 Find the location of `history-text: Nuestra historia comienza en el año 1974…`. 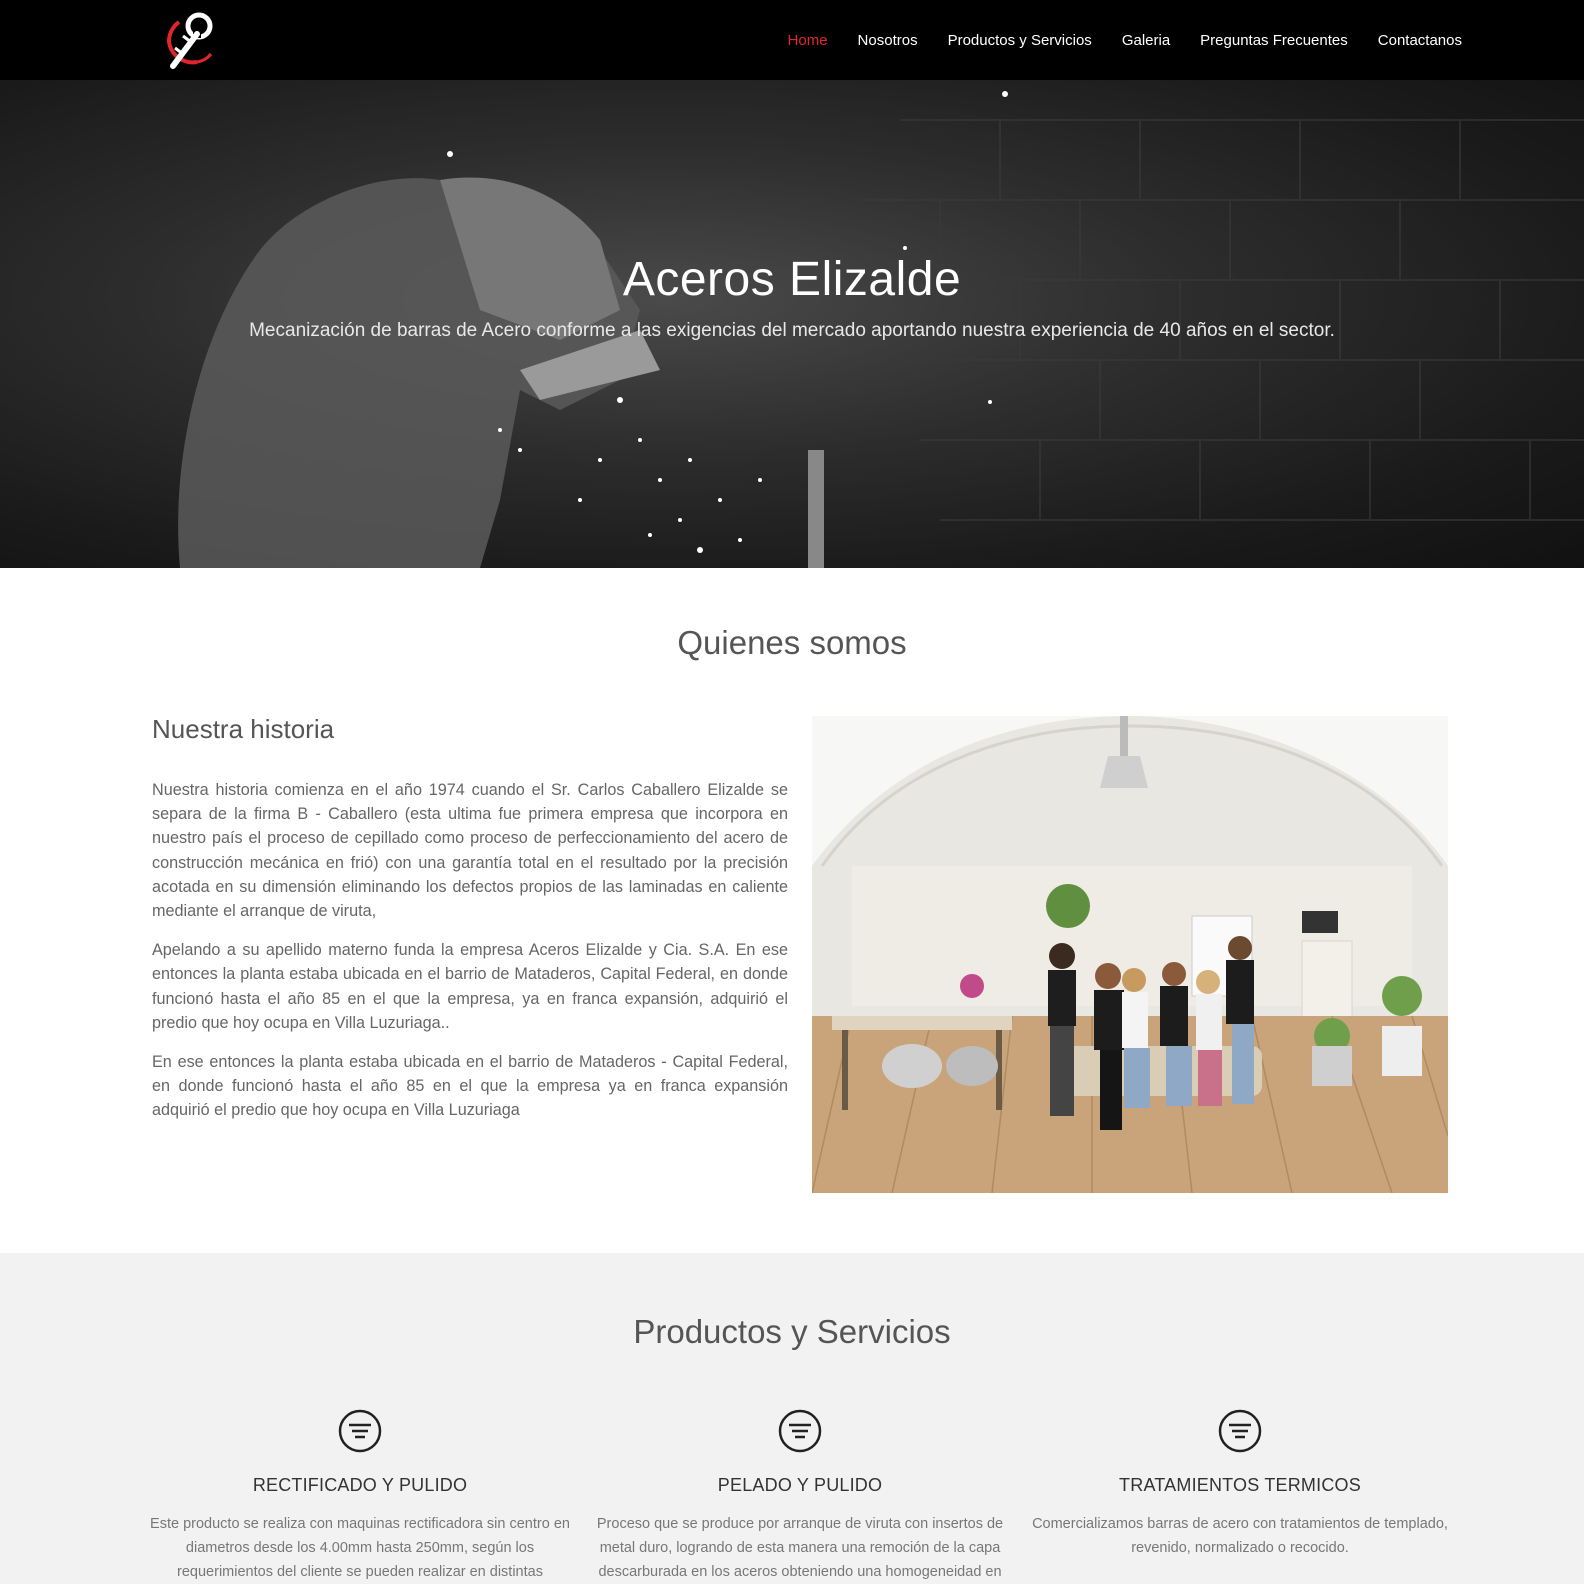

history-text: Nuestra historia comienza en el año 1974… is located at coordinates (470, 958).